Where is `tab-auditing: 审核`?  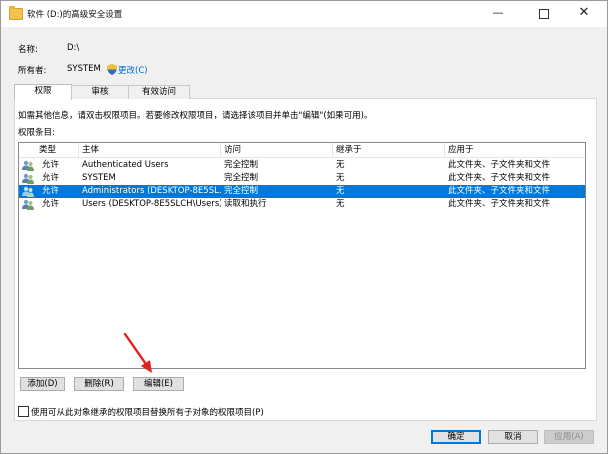
tab-auditing: 审核 is located at coordinates (100, 92).